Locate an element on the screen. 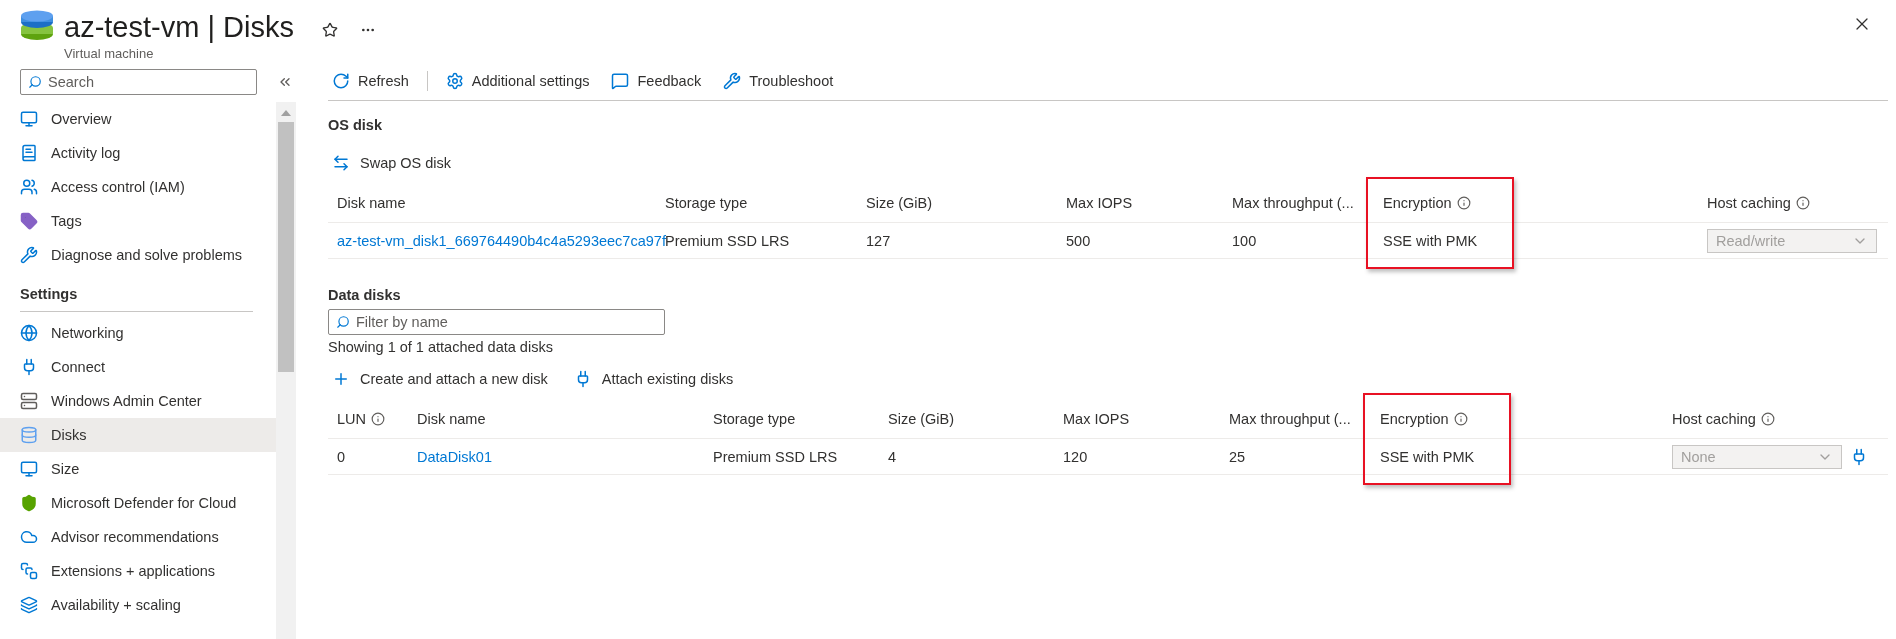  table-cell: 100 is located at coordinates (1244, 240).